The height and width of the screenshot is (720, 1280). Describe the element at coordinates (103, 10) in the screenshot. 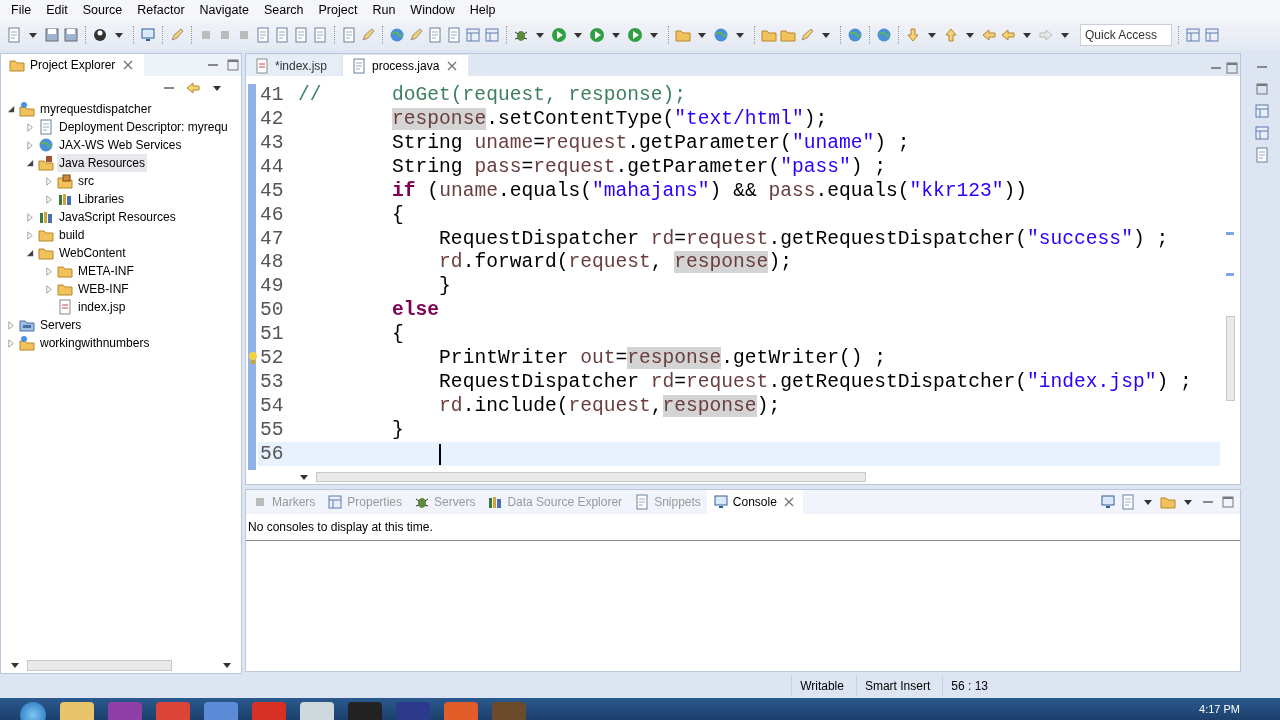

I see `menu-item: Source` at that location.